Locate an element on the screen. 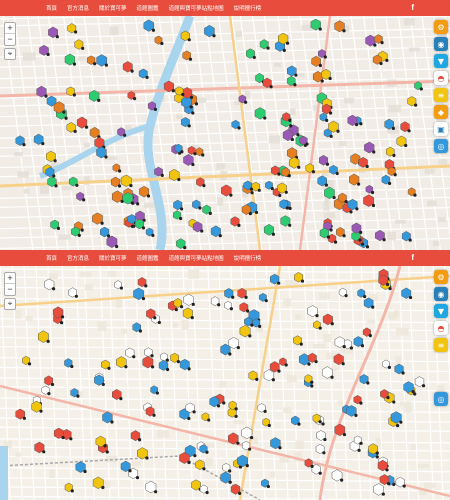 The image size is (450, 500). gym-icon: ◆ is located at coordinates (441, 112).